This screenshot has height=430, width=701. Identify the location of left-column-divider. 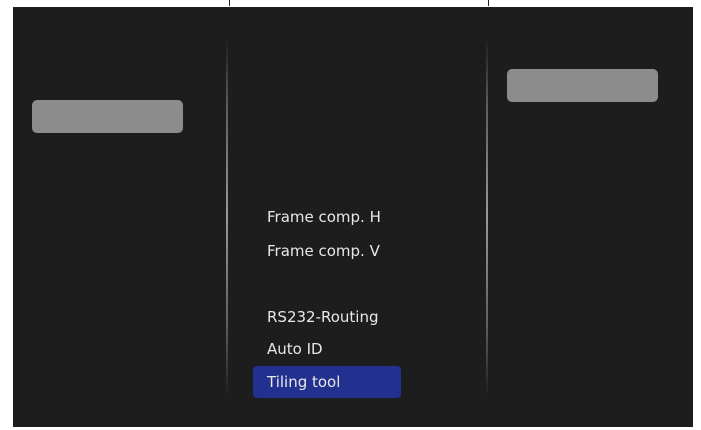
(227, 217).